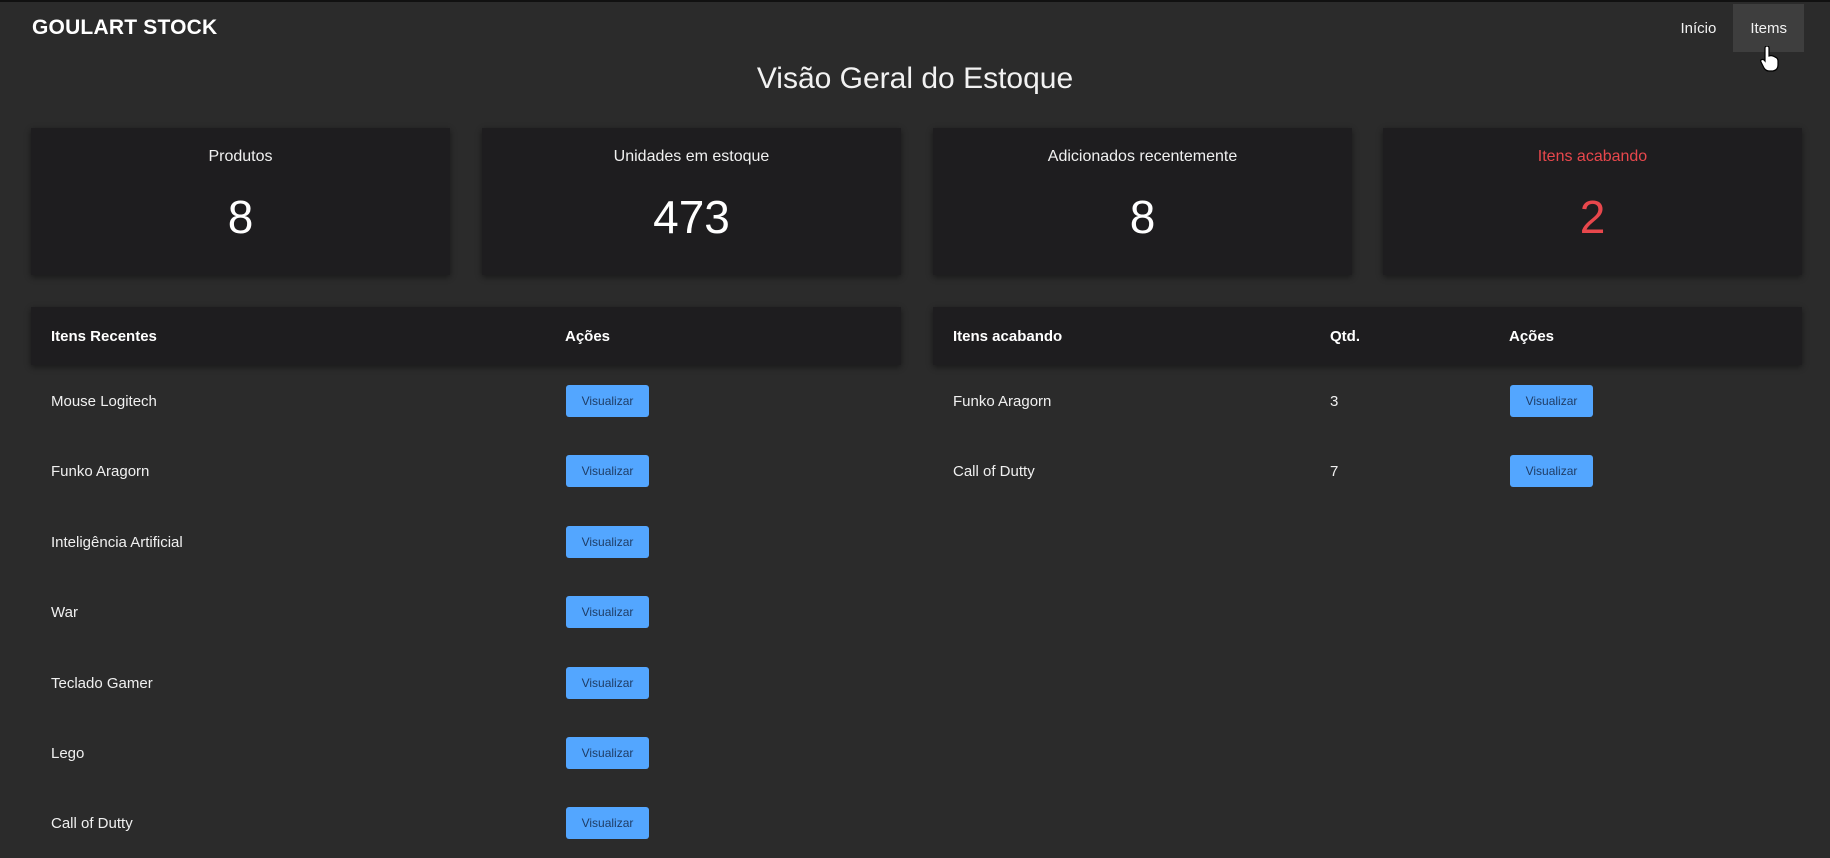  What do you see at coordinates (466, 753) in the screenshot?
I see `table-row: Lego Visualizar` at bounding box center [466, 753].